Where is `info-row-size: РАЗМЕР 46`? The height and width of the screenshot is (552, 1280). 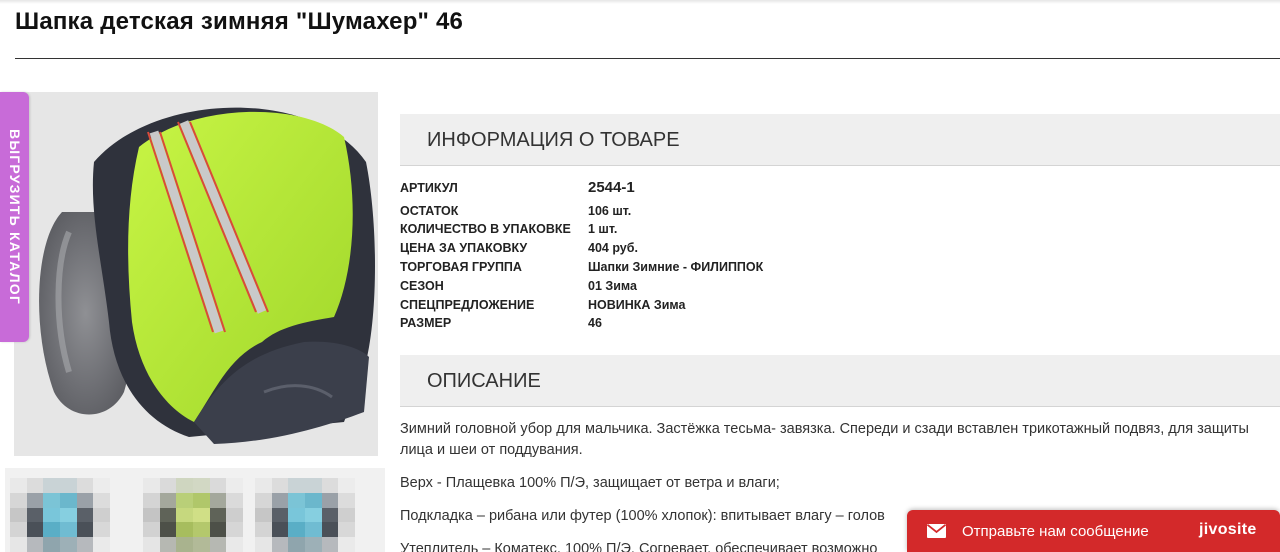
info-row-size: РАЗМЕР 46 is located at coordinates (840, 325).